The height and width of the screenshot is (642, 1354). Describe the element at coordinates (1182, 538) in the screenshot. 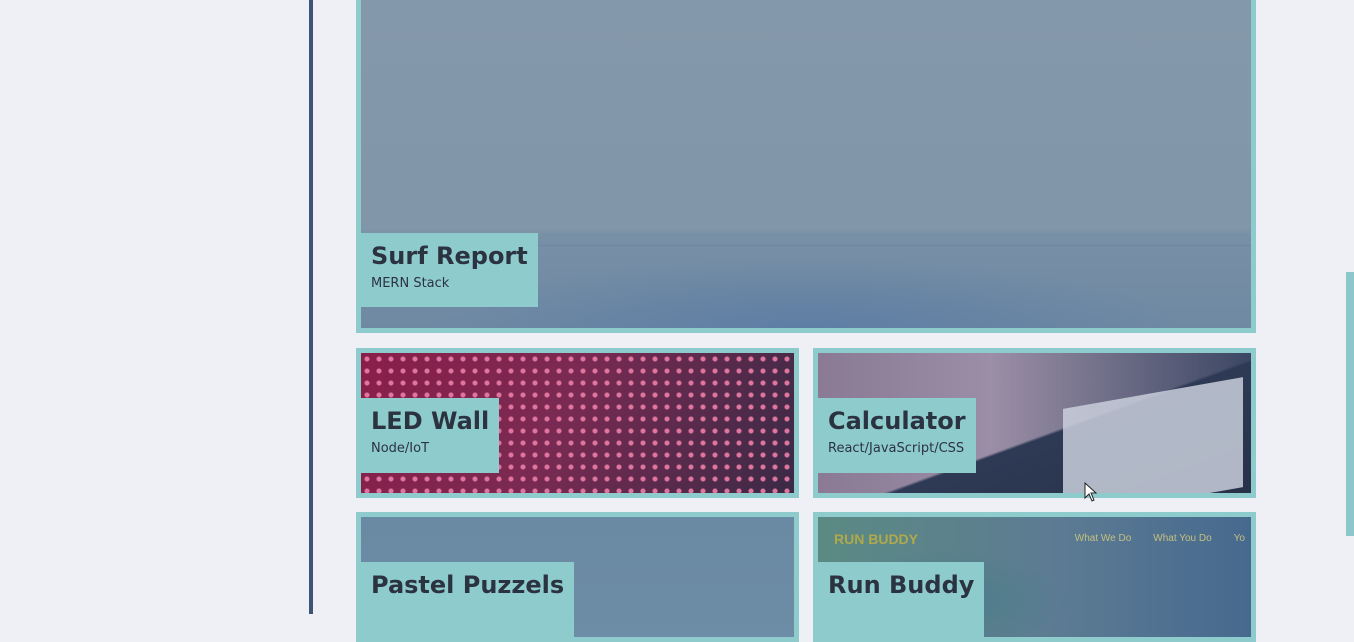

I see `run-buddy-nav-item: What You Do` at that location.